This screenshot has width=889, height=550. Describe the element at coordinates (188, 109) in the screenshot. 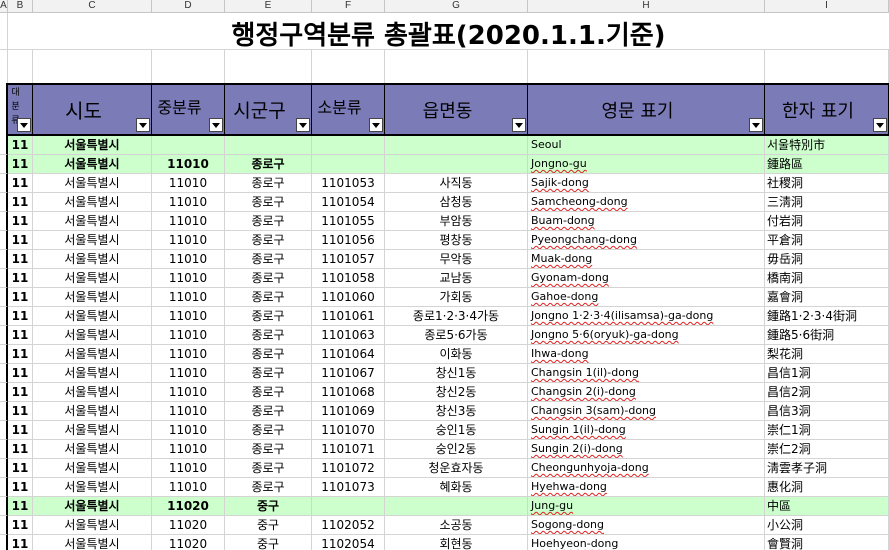

I see `header-cell-middle-code: 중분류` at that location.